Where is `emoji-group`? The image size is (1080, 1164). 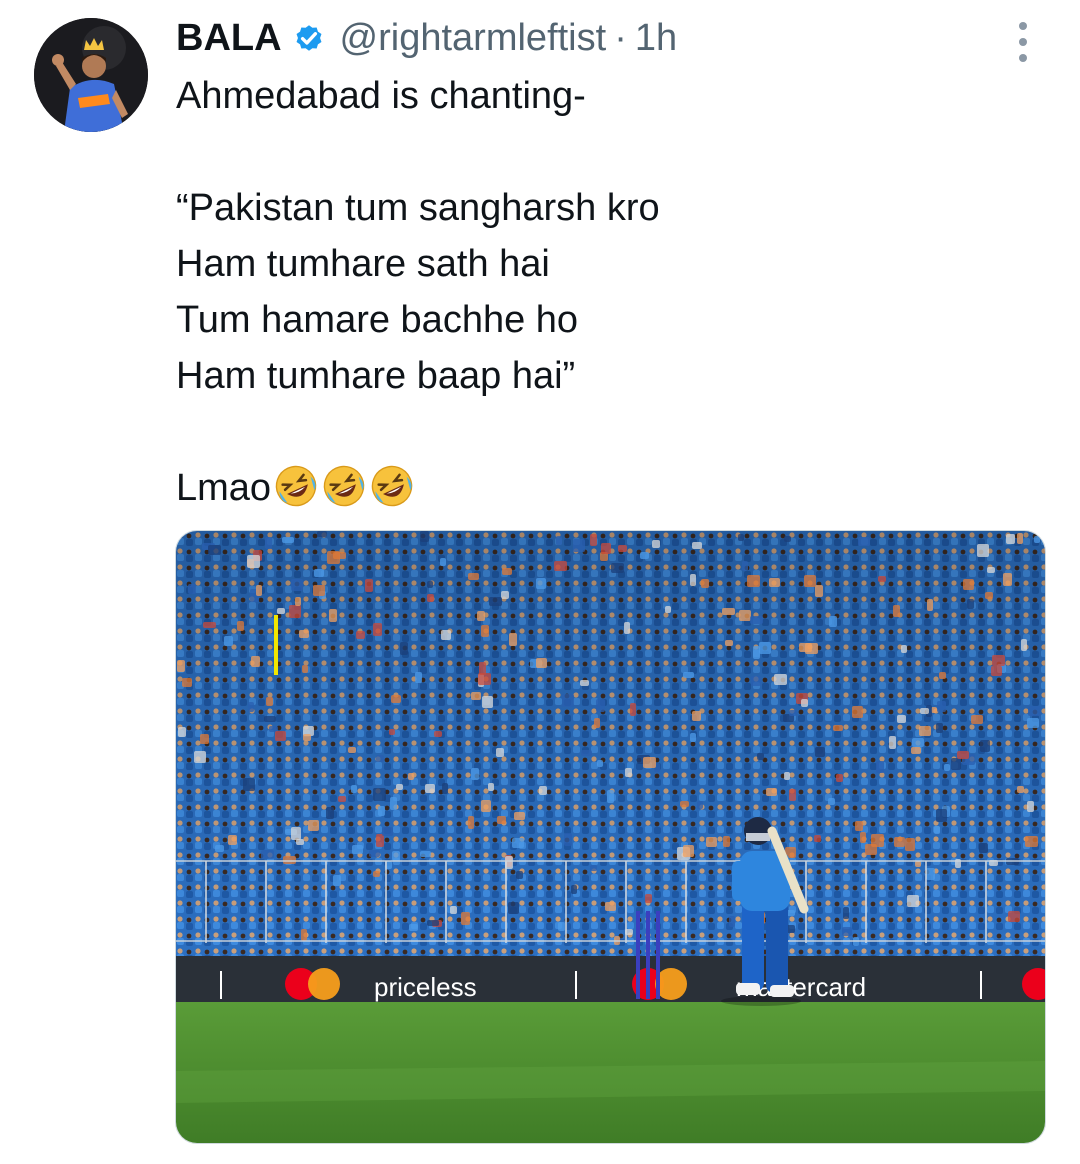 emoji-group is located at coordinates (345, 486).